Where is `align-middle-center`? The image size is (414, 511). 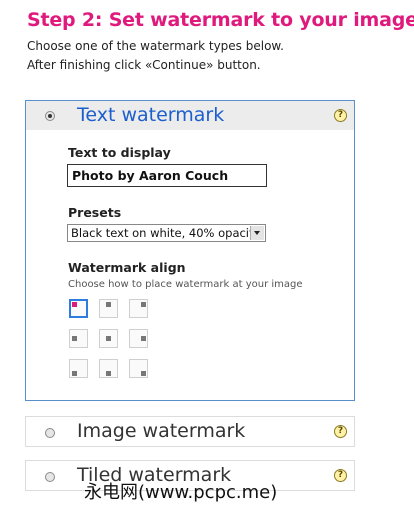 align-middle-center is located at coordinates (108, 338).